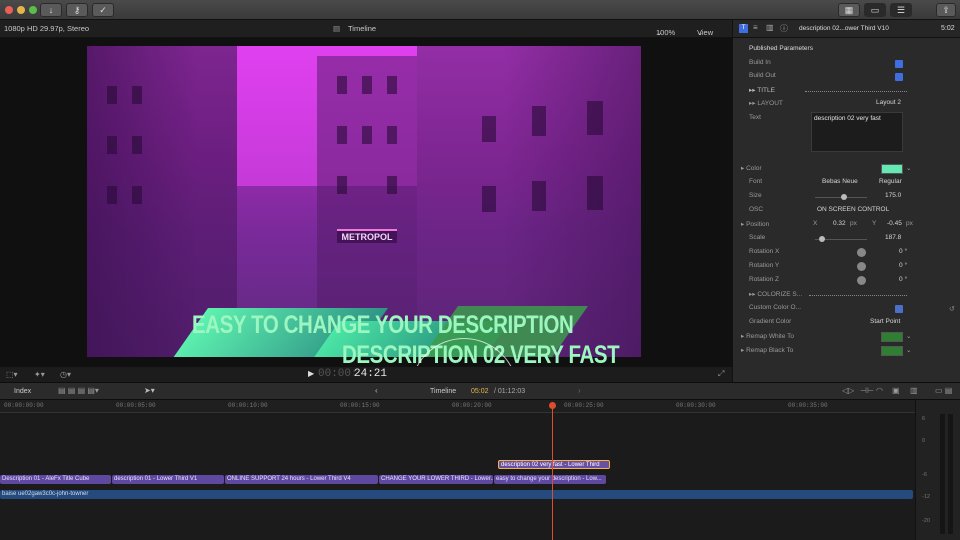 This screenshot has height=540, width=960. I want to click on timeline-view-icon: ▭ ▤, so click(943, 390).